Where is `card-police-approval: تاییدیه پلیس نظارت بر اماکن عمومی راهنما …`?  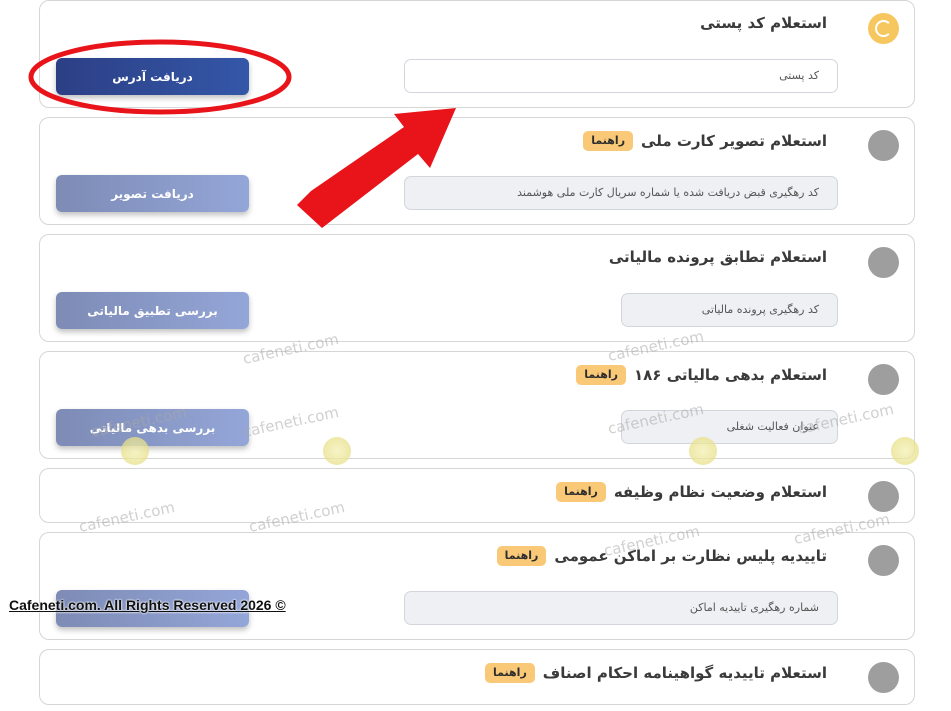
card-police-approval: تاییدیه پلیس نظارت بر اماکن عمومی راهنما … is located at coordinates (477, 586).